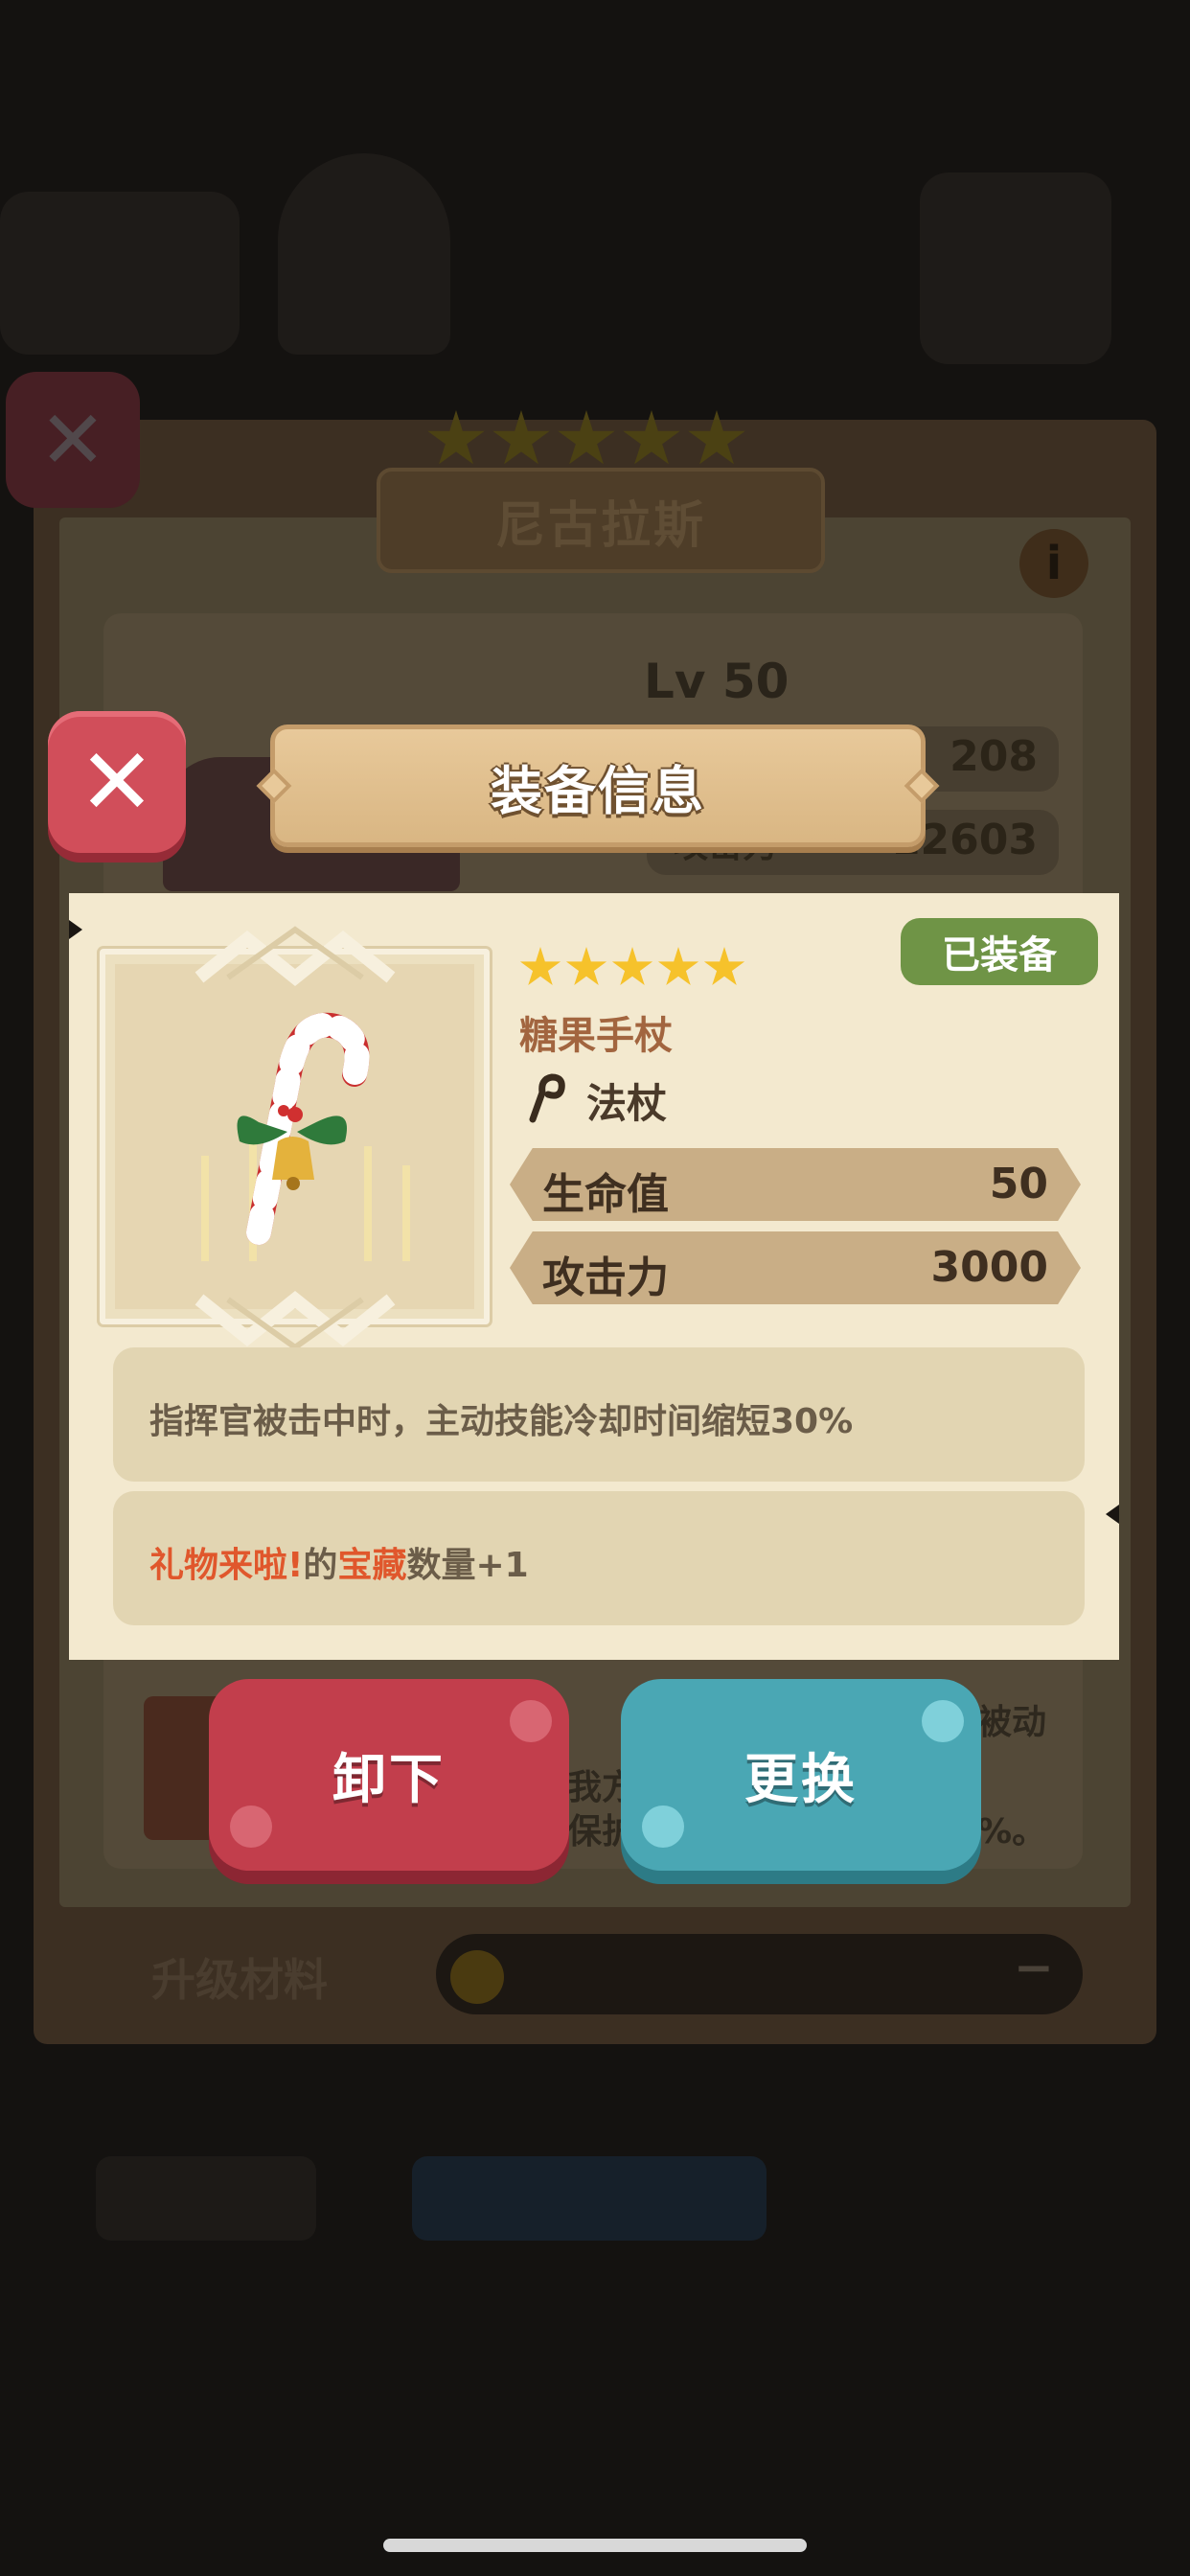 Image resolution: width=1190 pixels, height=2576 pixels. Describe the element at coordinates (595, 2545) in the screenshot. I see `home-indicator` at that location.